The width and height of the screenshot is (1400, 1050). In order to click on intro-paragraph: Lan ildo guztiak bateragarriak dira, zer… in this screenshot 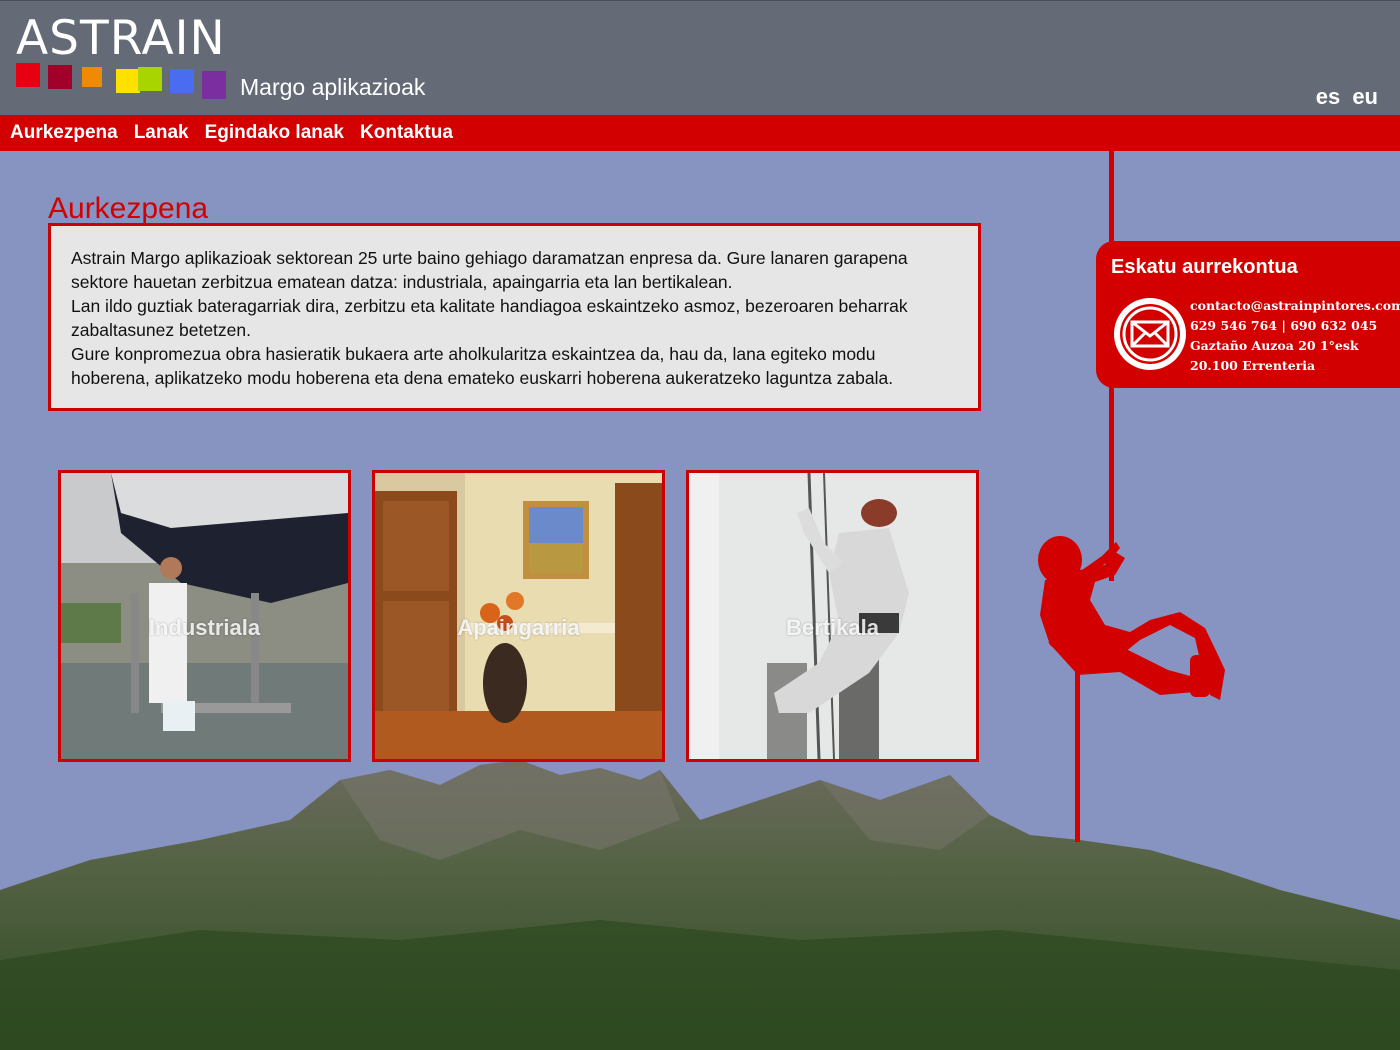, I will do `click(489, 318)`.